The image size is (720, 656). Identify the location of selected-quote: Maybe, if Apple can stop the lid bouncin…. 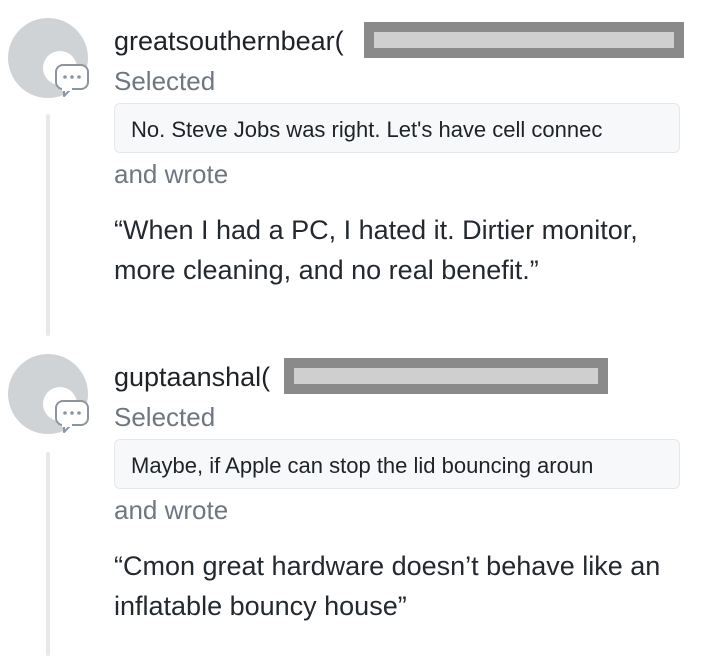
(397, 464).